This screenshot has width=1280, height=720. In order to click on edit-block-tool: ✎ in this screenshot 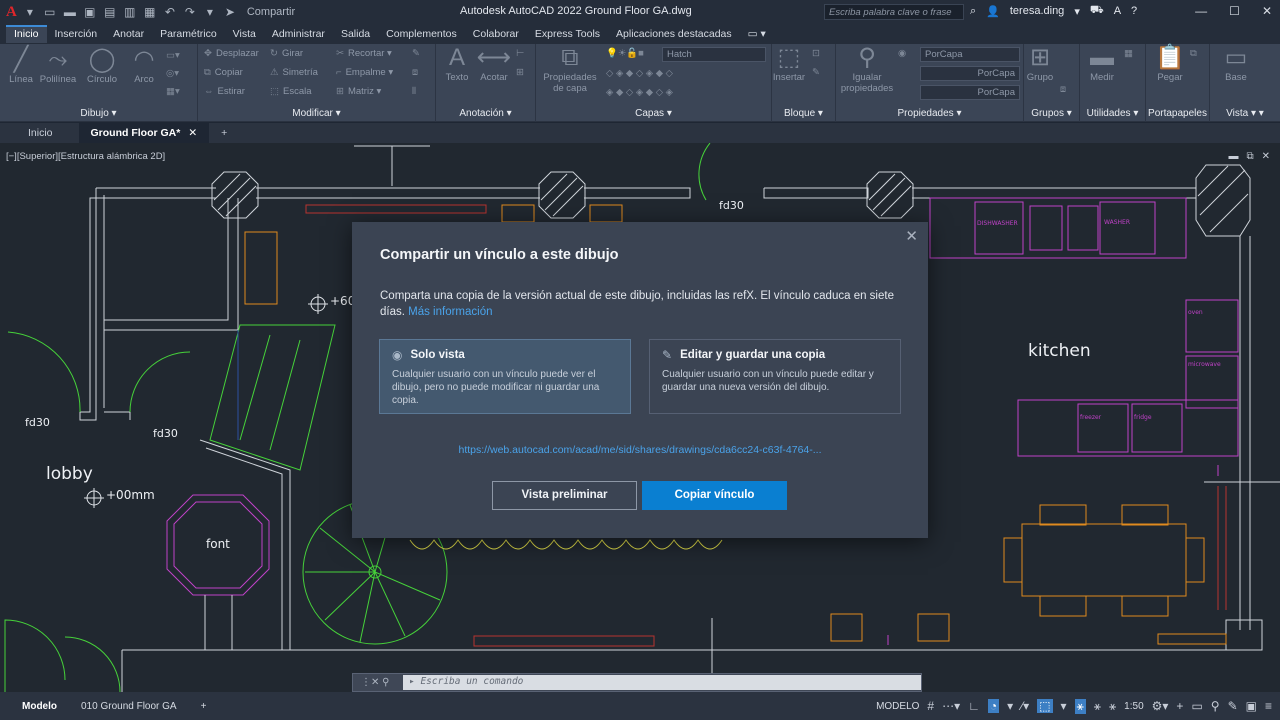, I will do `click(818, 72)`.